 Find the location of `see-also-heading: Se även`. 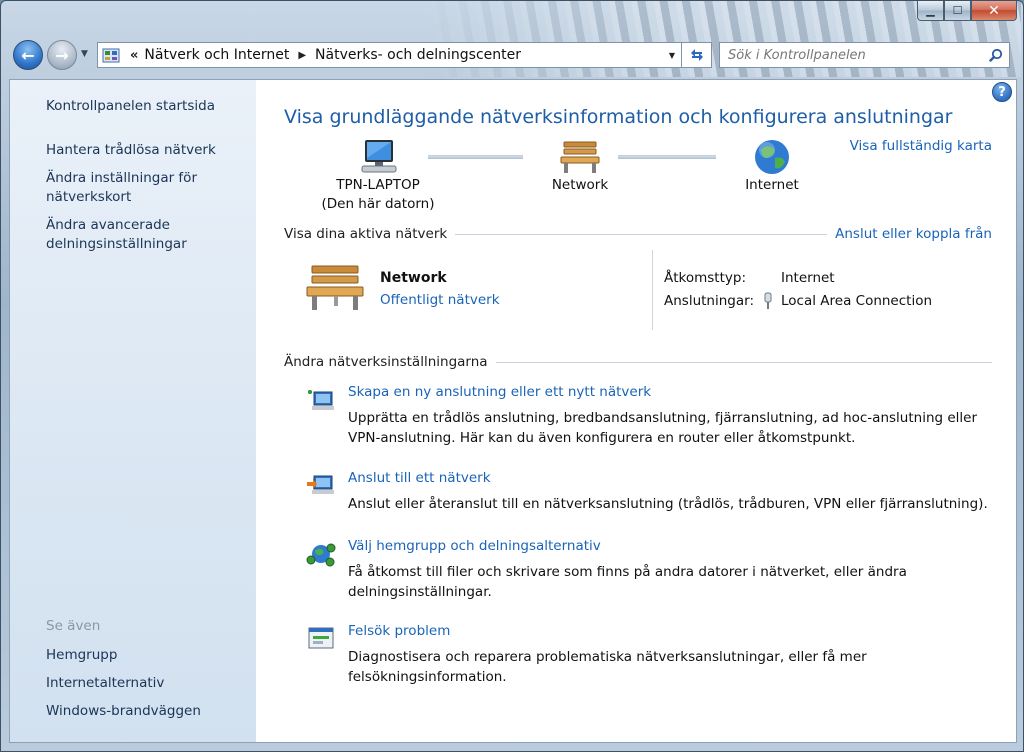

see-also-heading: Se även is located at coordinates (73, 626).